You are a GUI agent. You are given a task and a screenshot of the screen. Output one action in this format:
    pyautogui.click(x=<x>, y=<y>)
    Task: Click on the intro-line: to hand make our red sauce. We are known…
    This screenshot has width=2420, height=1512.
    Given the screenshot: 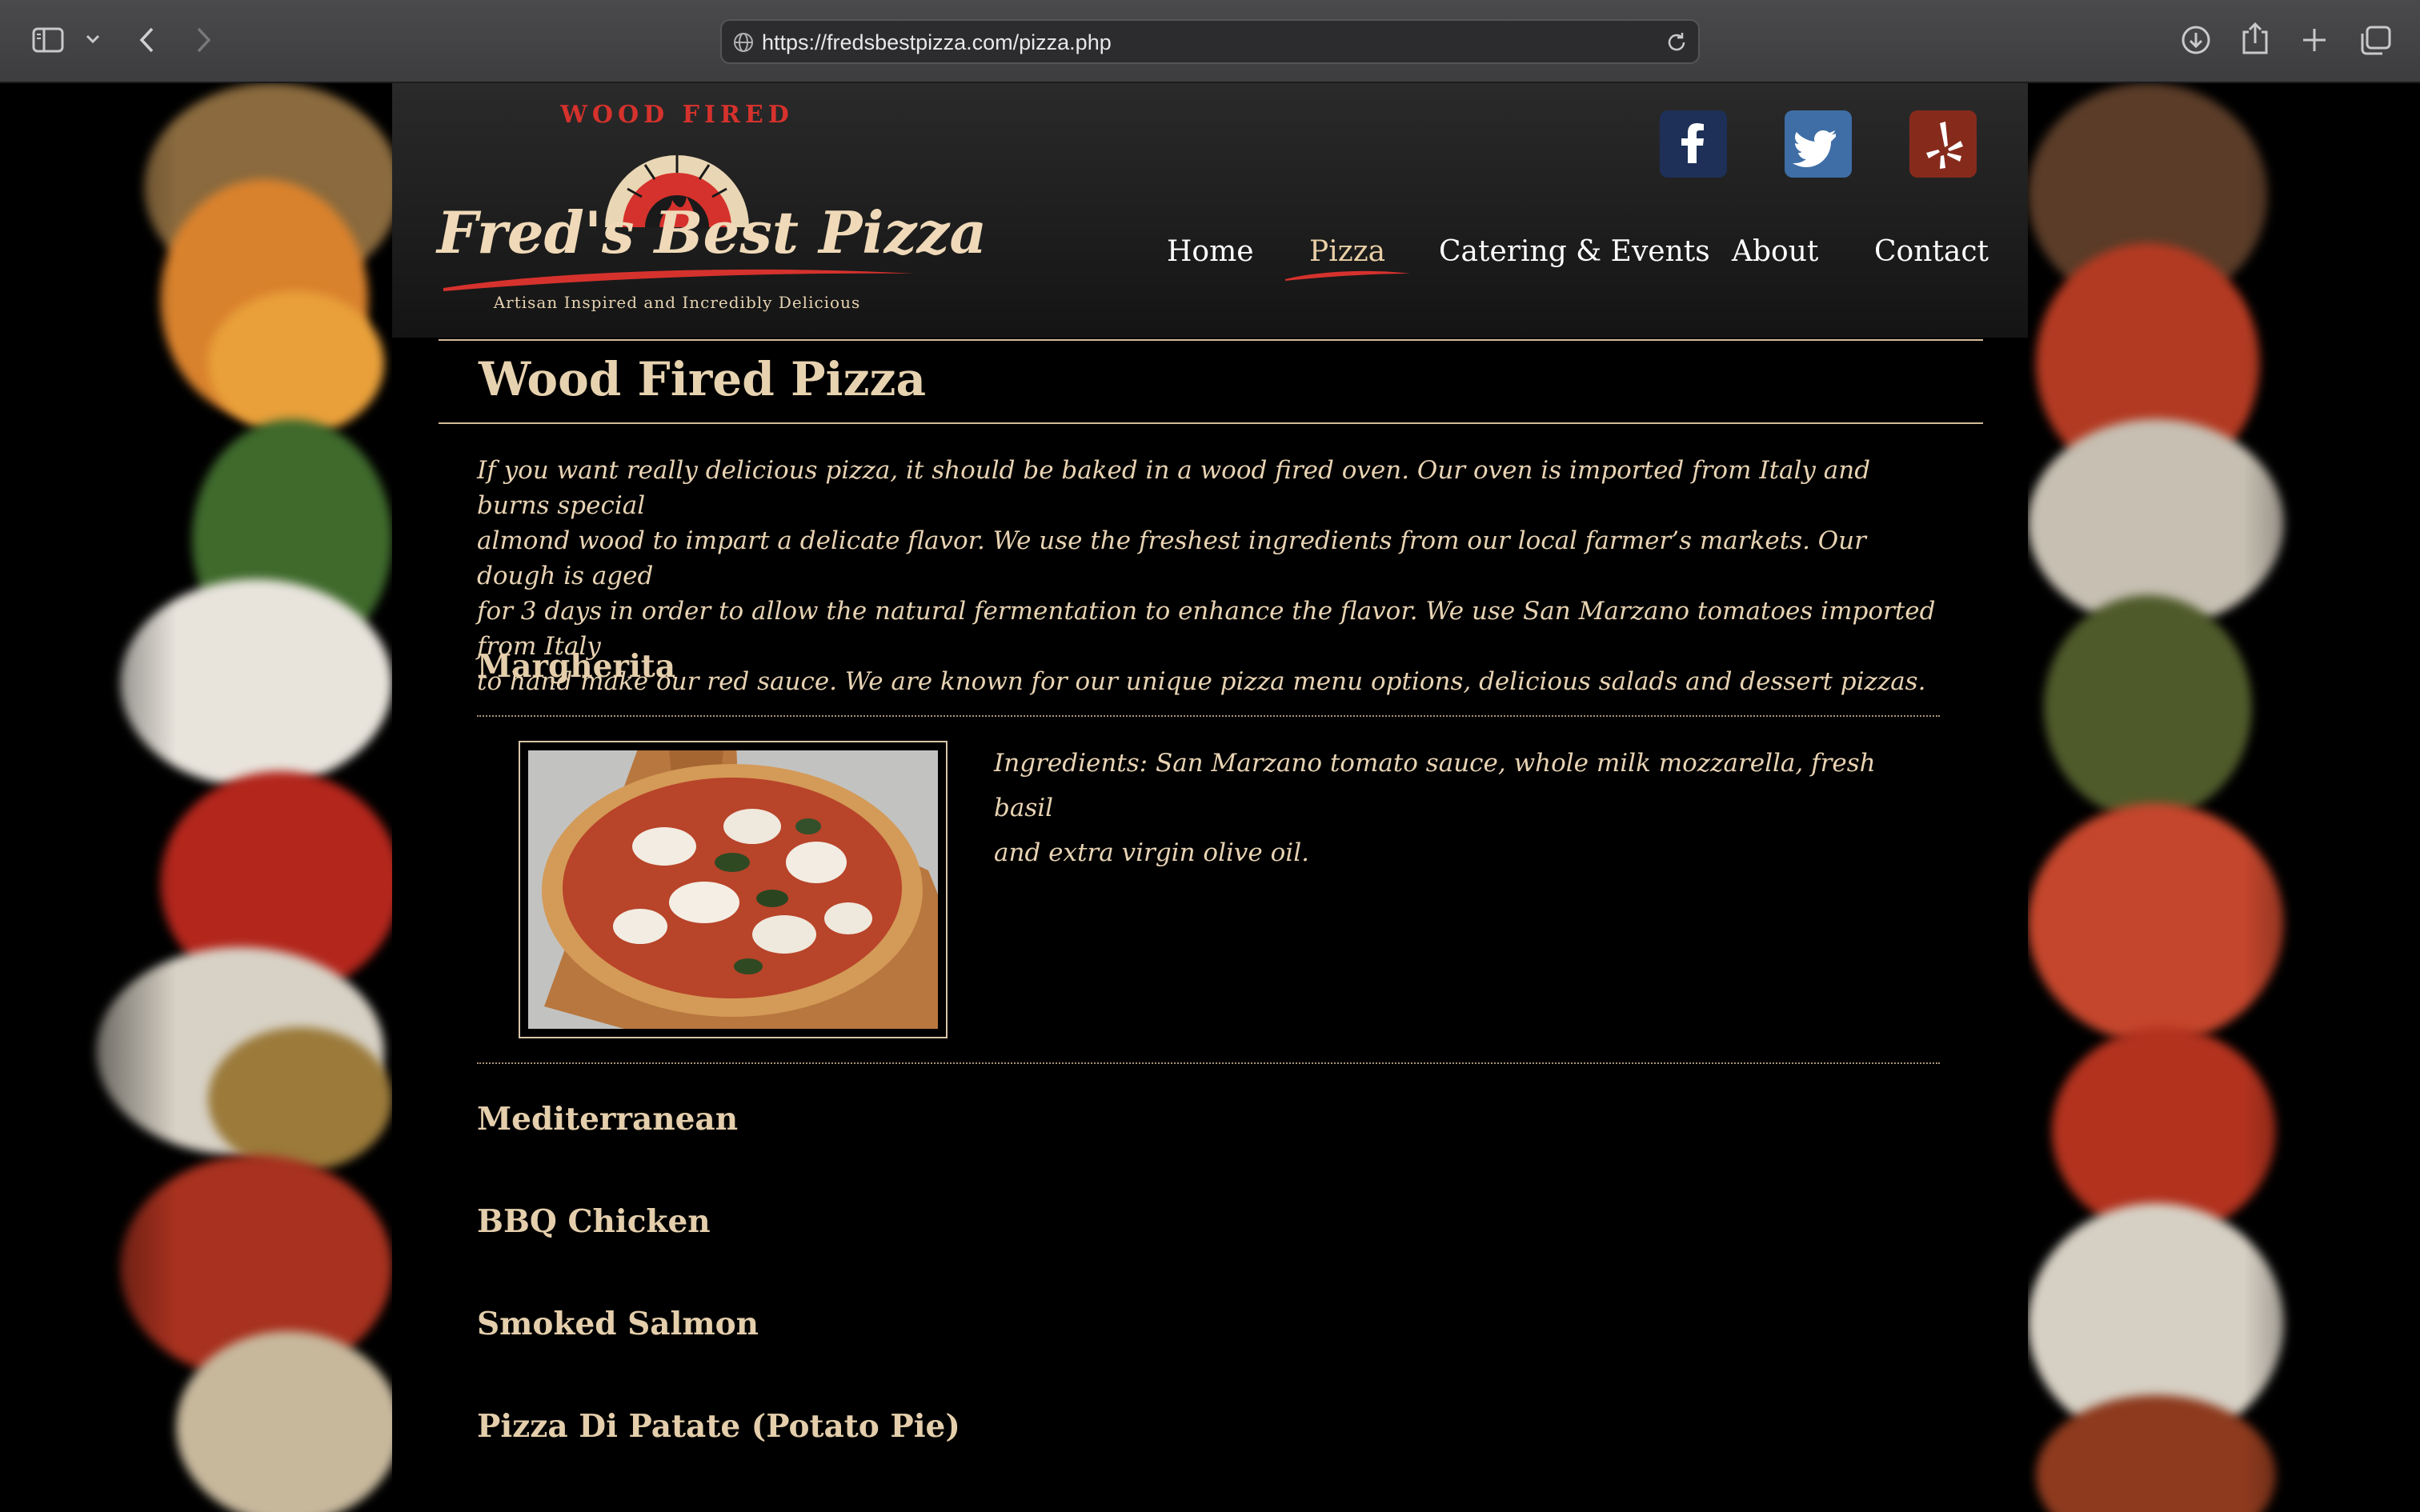 What is the action you would take?
    pyautogui.click(x=1201, y=681)
    